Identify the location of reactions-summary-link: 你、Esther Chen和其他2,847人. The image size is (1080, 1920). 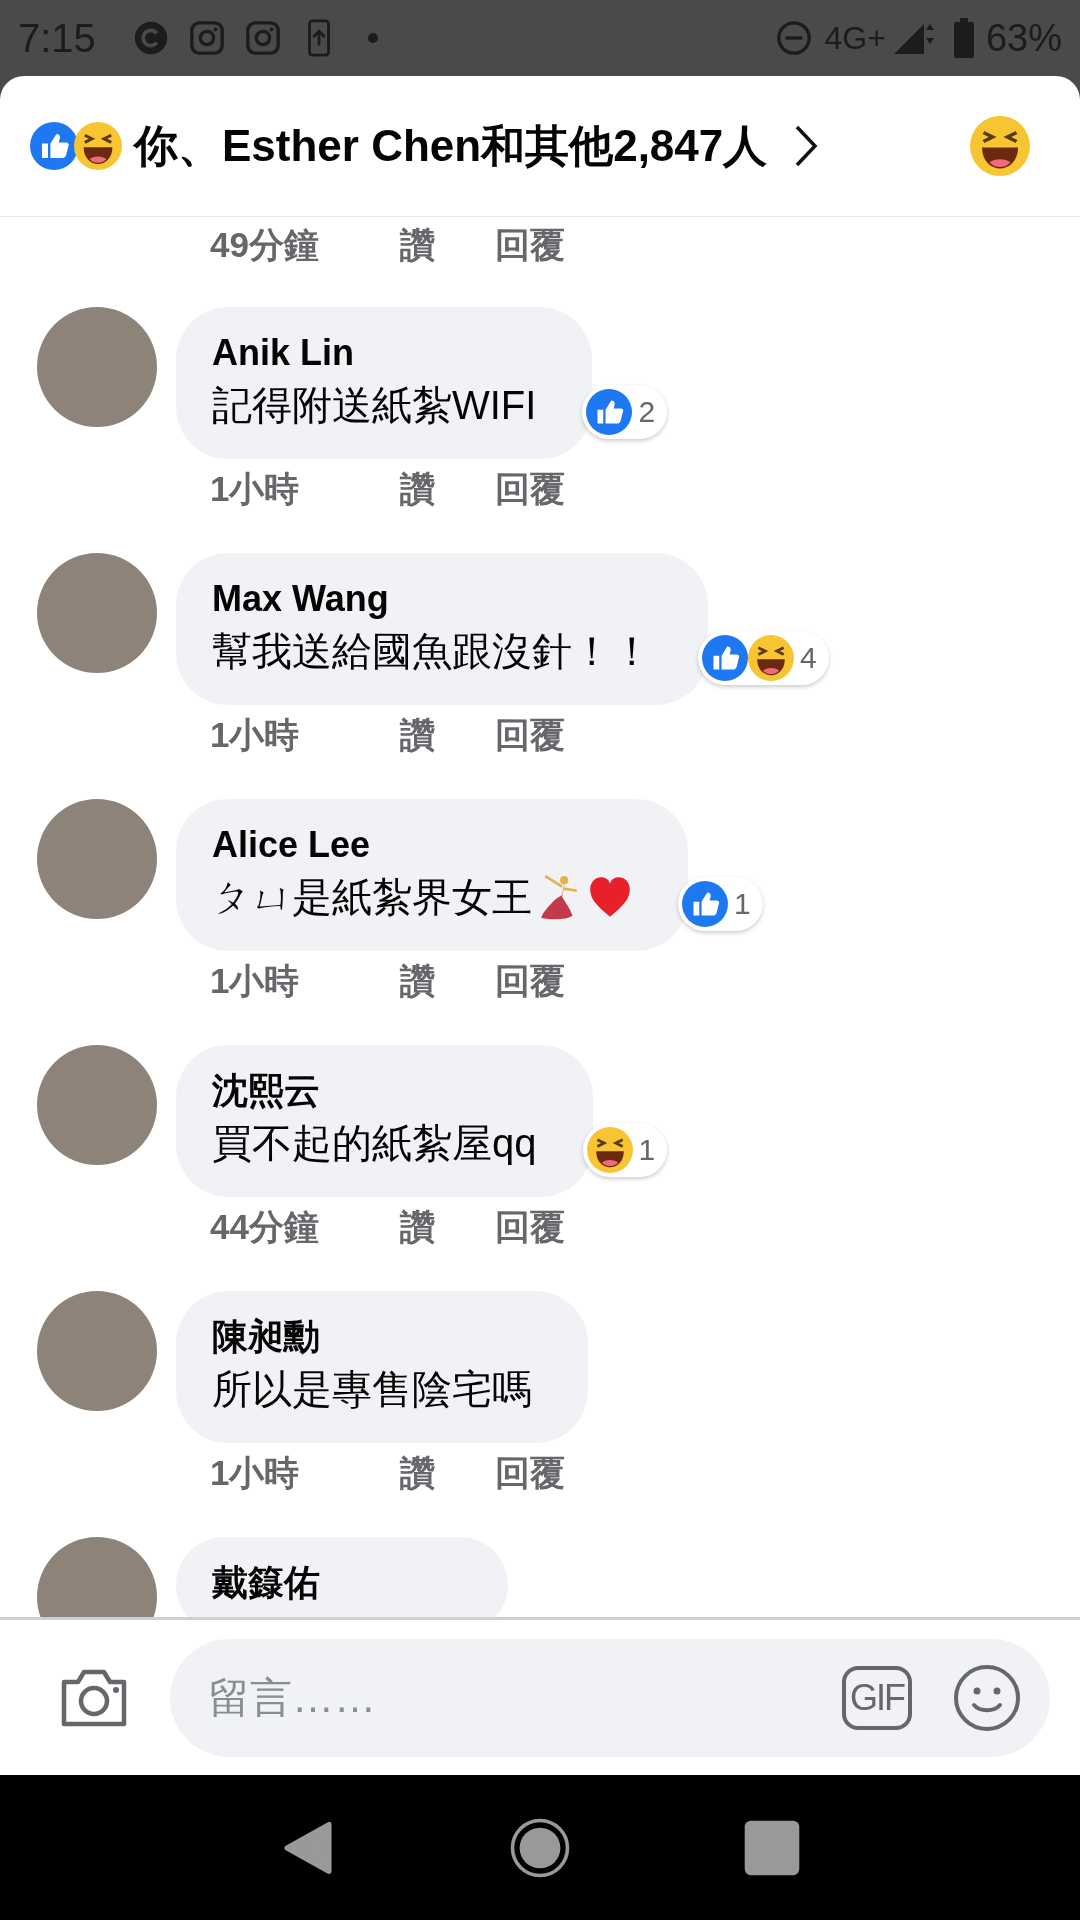
(451, 146).